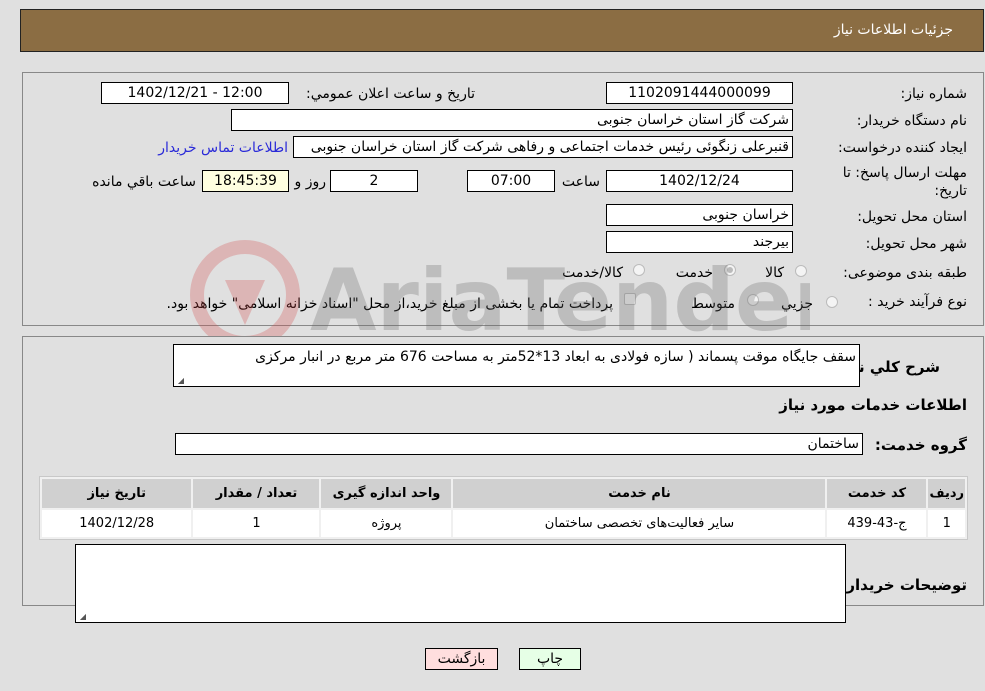 Image resolution: width=985 pixels, height=691 pixels. Describe the element at coordinates (256, 523) in the screenshot. I see `cell-quantity: 1` at that location.